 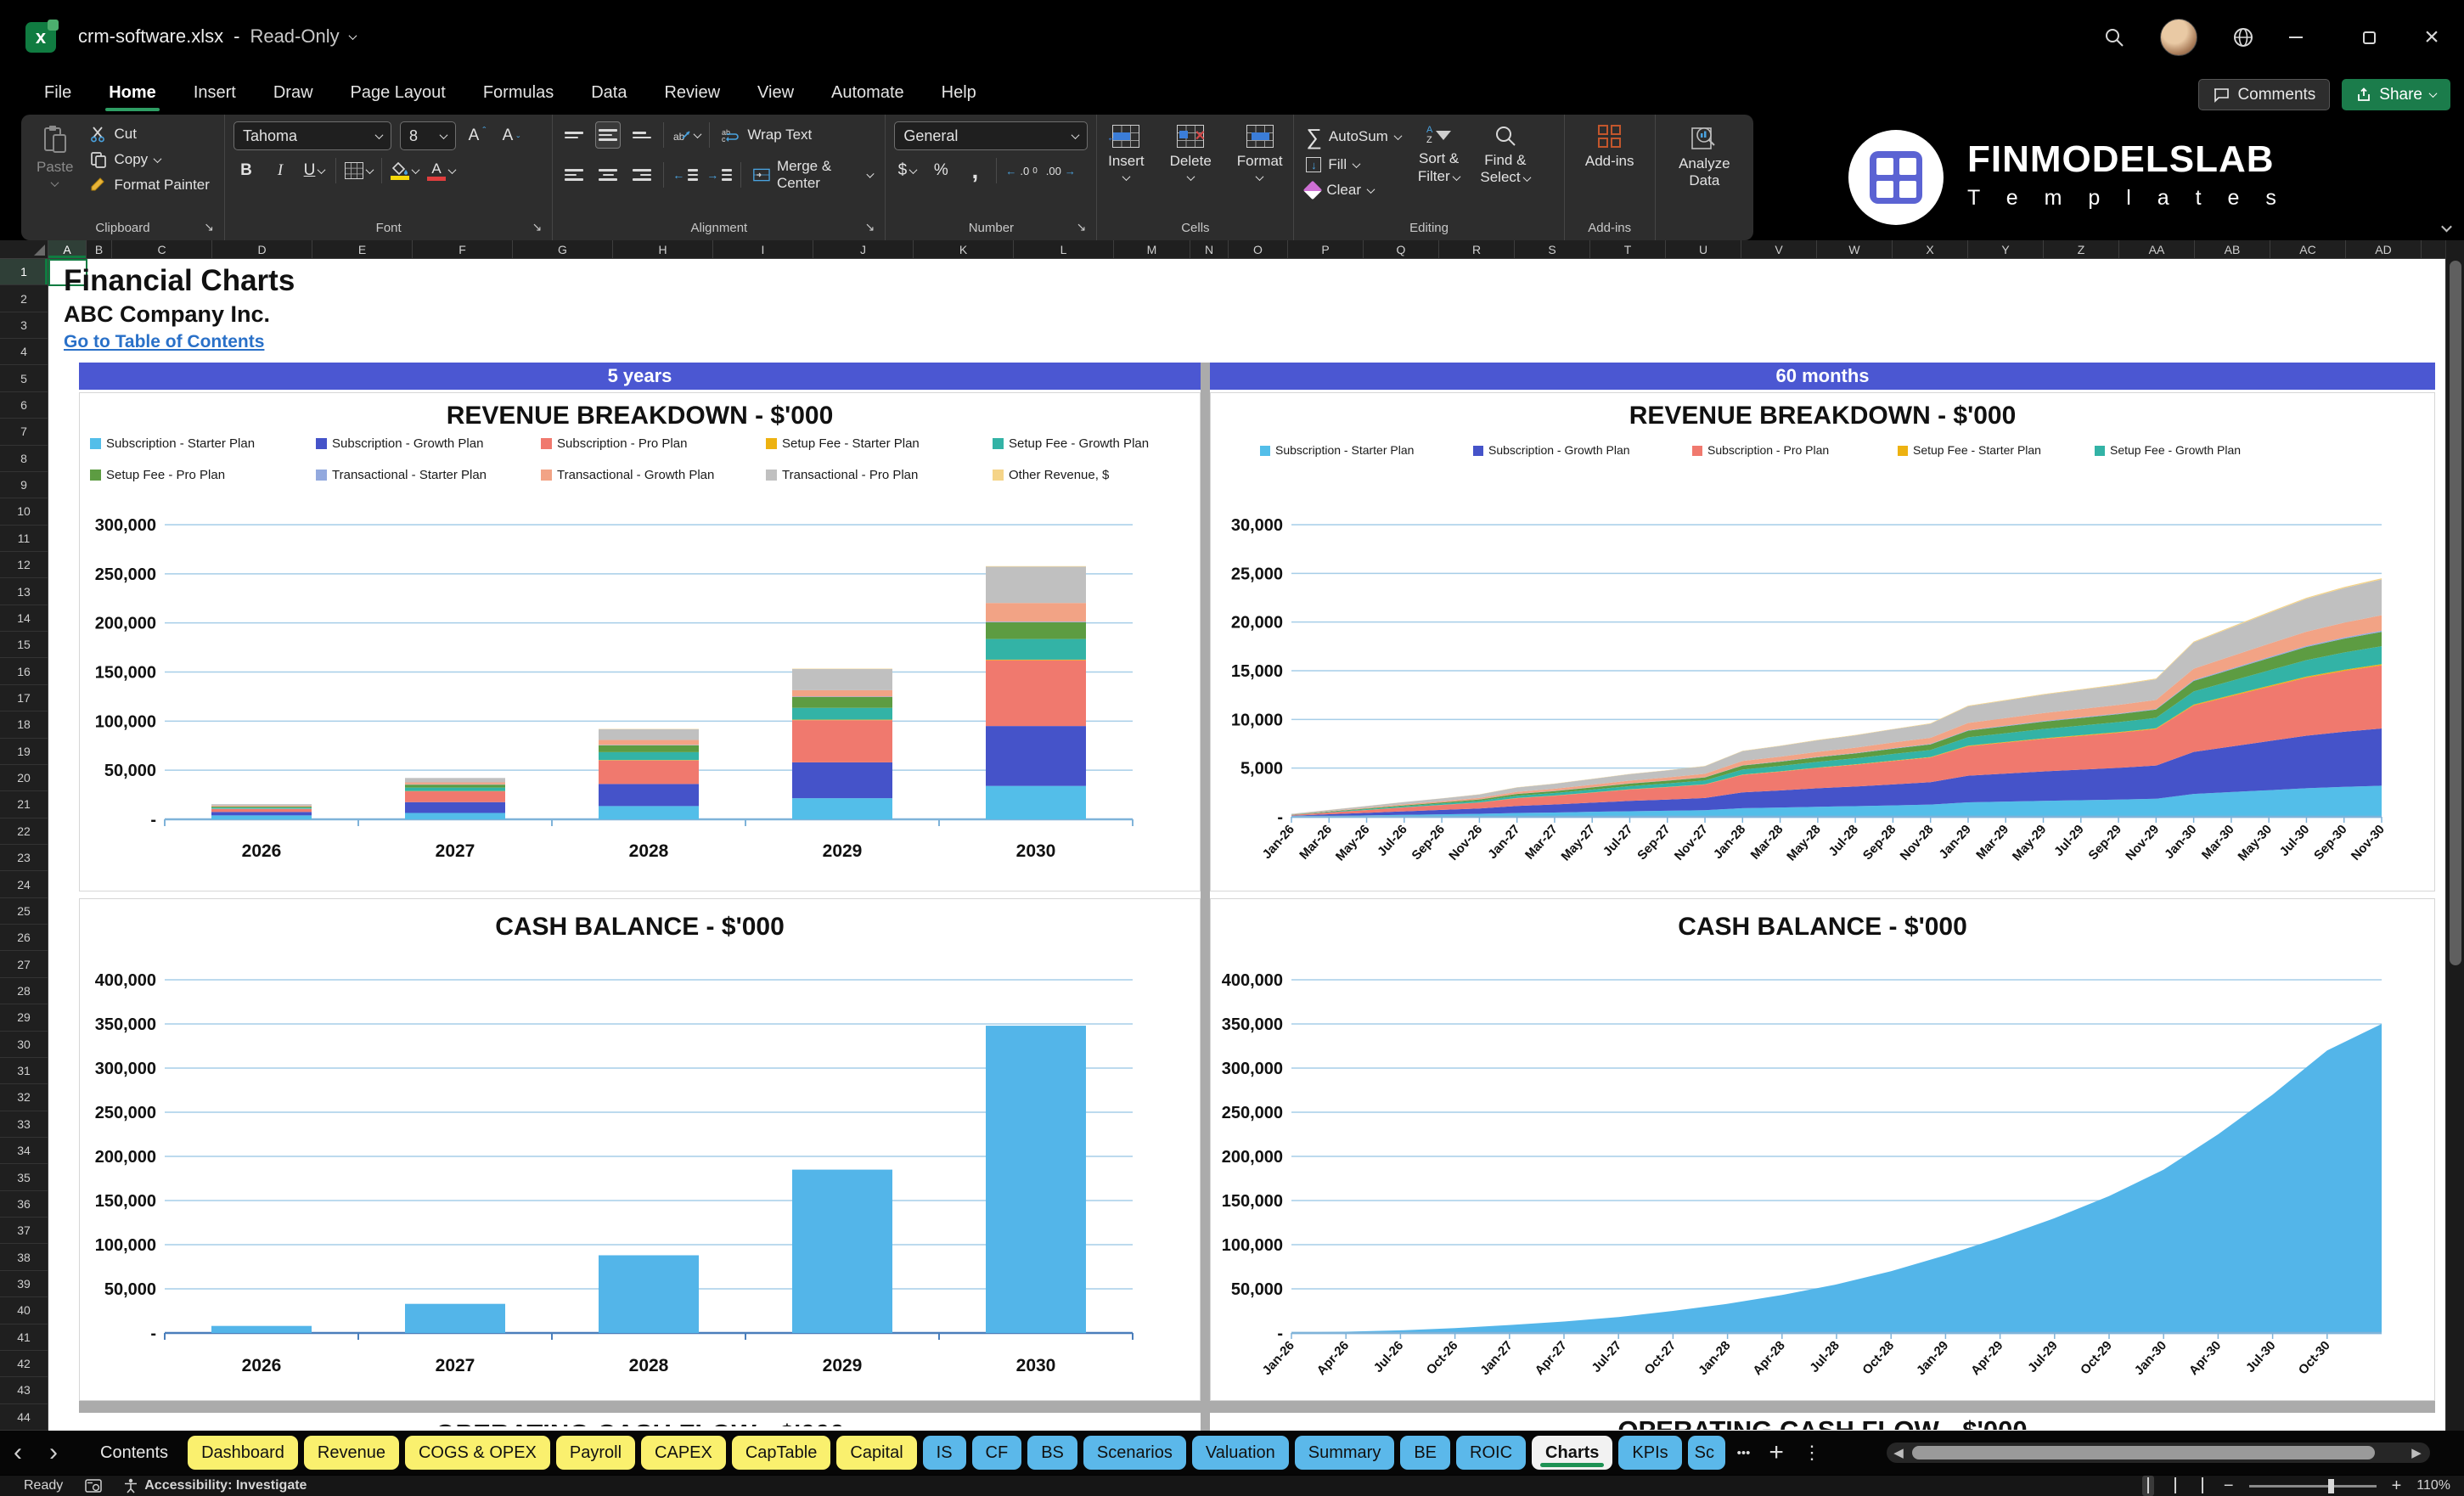 What do you see at coordinates (24, 831) in the screenshot?
I see `row-header-22: 22` at bounding box center [24, 831].